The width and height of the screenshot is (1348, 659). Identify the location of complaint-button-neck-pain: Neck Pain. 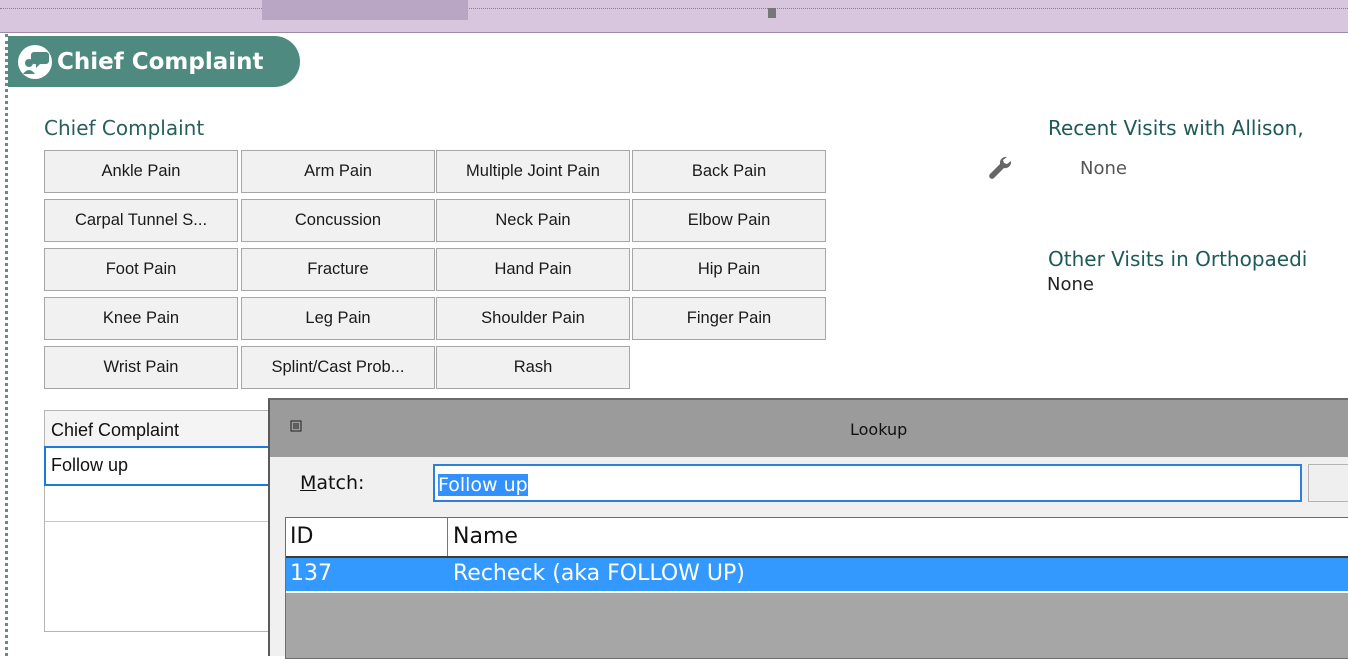
(533, 220).